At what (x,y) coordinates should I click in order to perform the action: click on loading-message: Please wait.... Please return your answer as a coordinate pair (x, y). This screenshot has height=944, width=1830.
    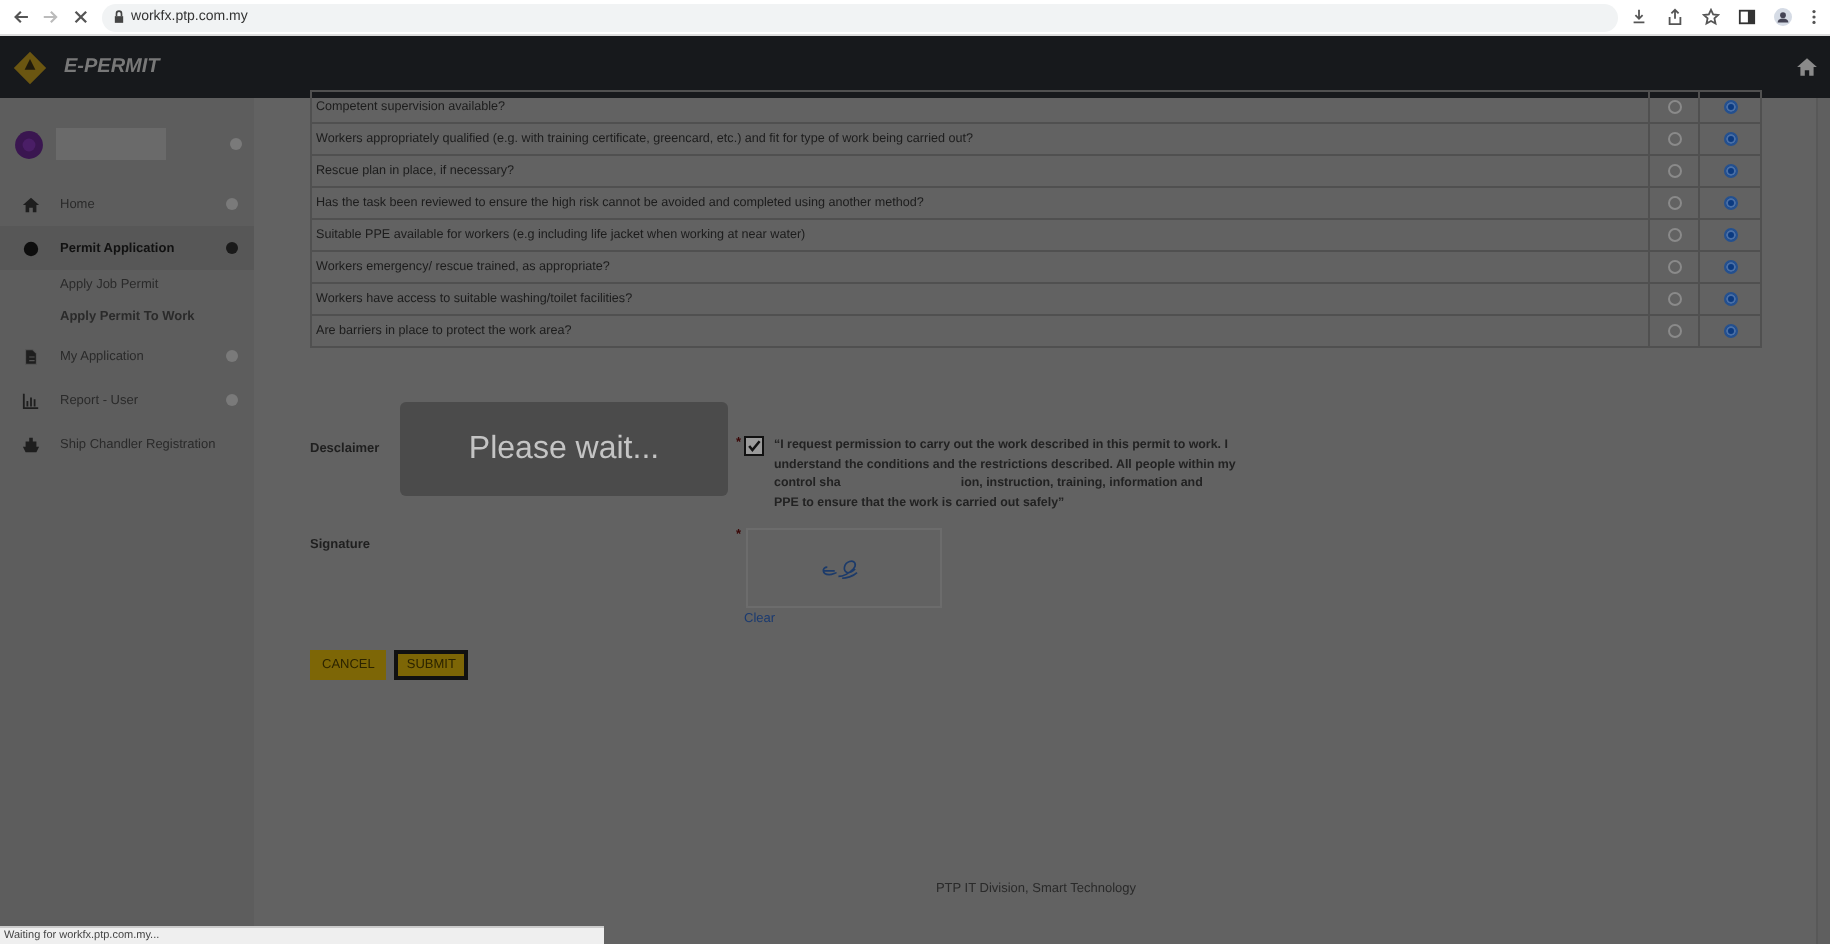
    Looking at the image, I should click on (564, 449).